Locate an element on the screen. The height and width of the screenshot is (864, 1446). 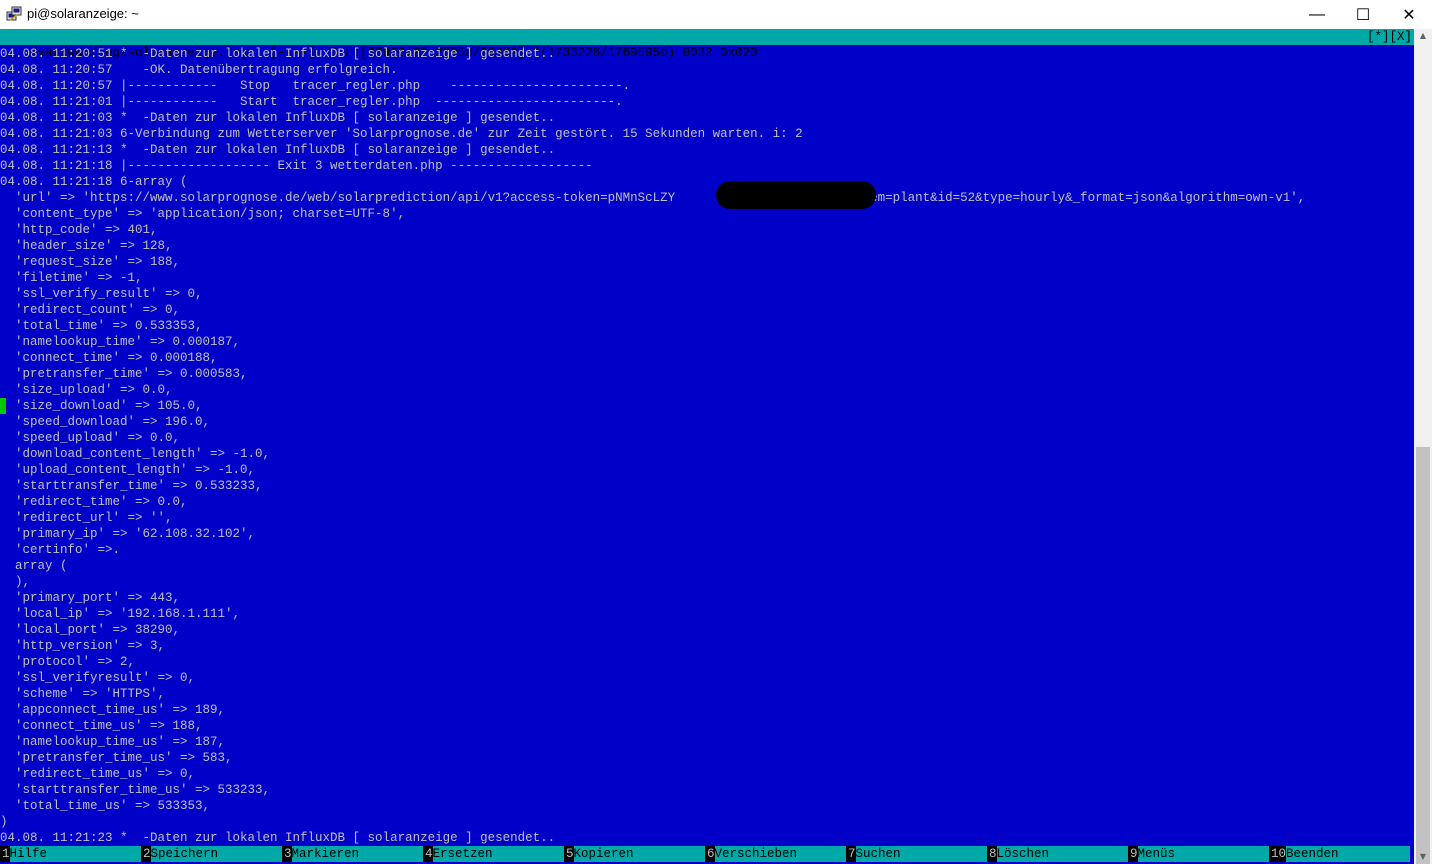
log-line: array ( is located at coordinates (34, 566).